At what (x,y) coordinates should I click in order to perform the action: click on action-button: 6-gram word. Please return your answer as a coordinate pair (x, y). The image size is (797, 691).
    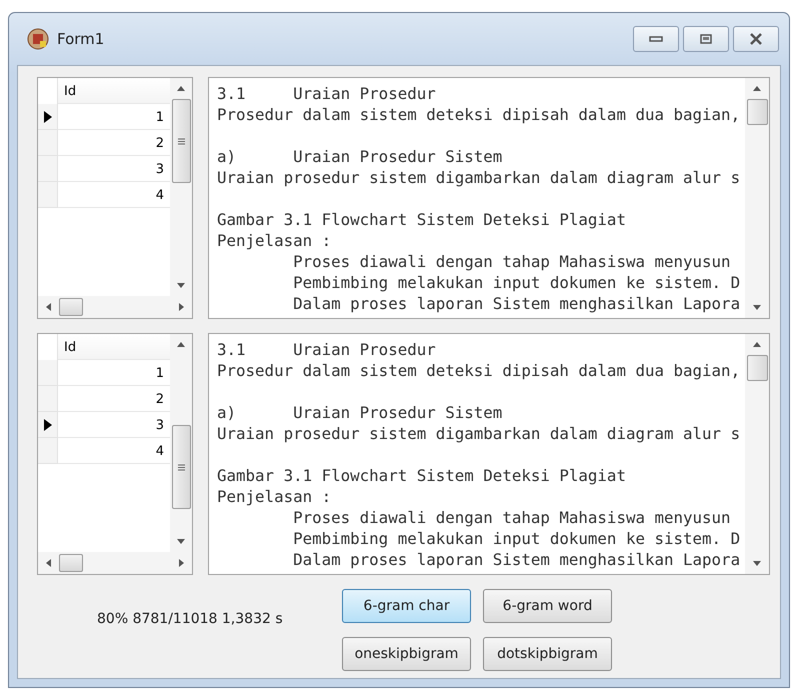
    Looking at the image, I should click on (547, 606).